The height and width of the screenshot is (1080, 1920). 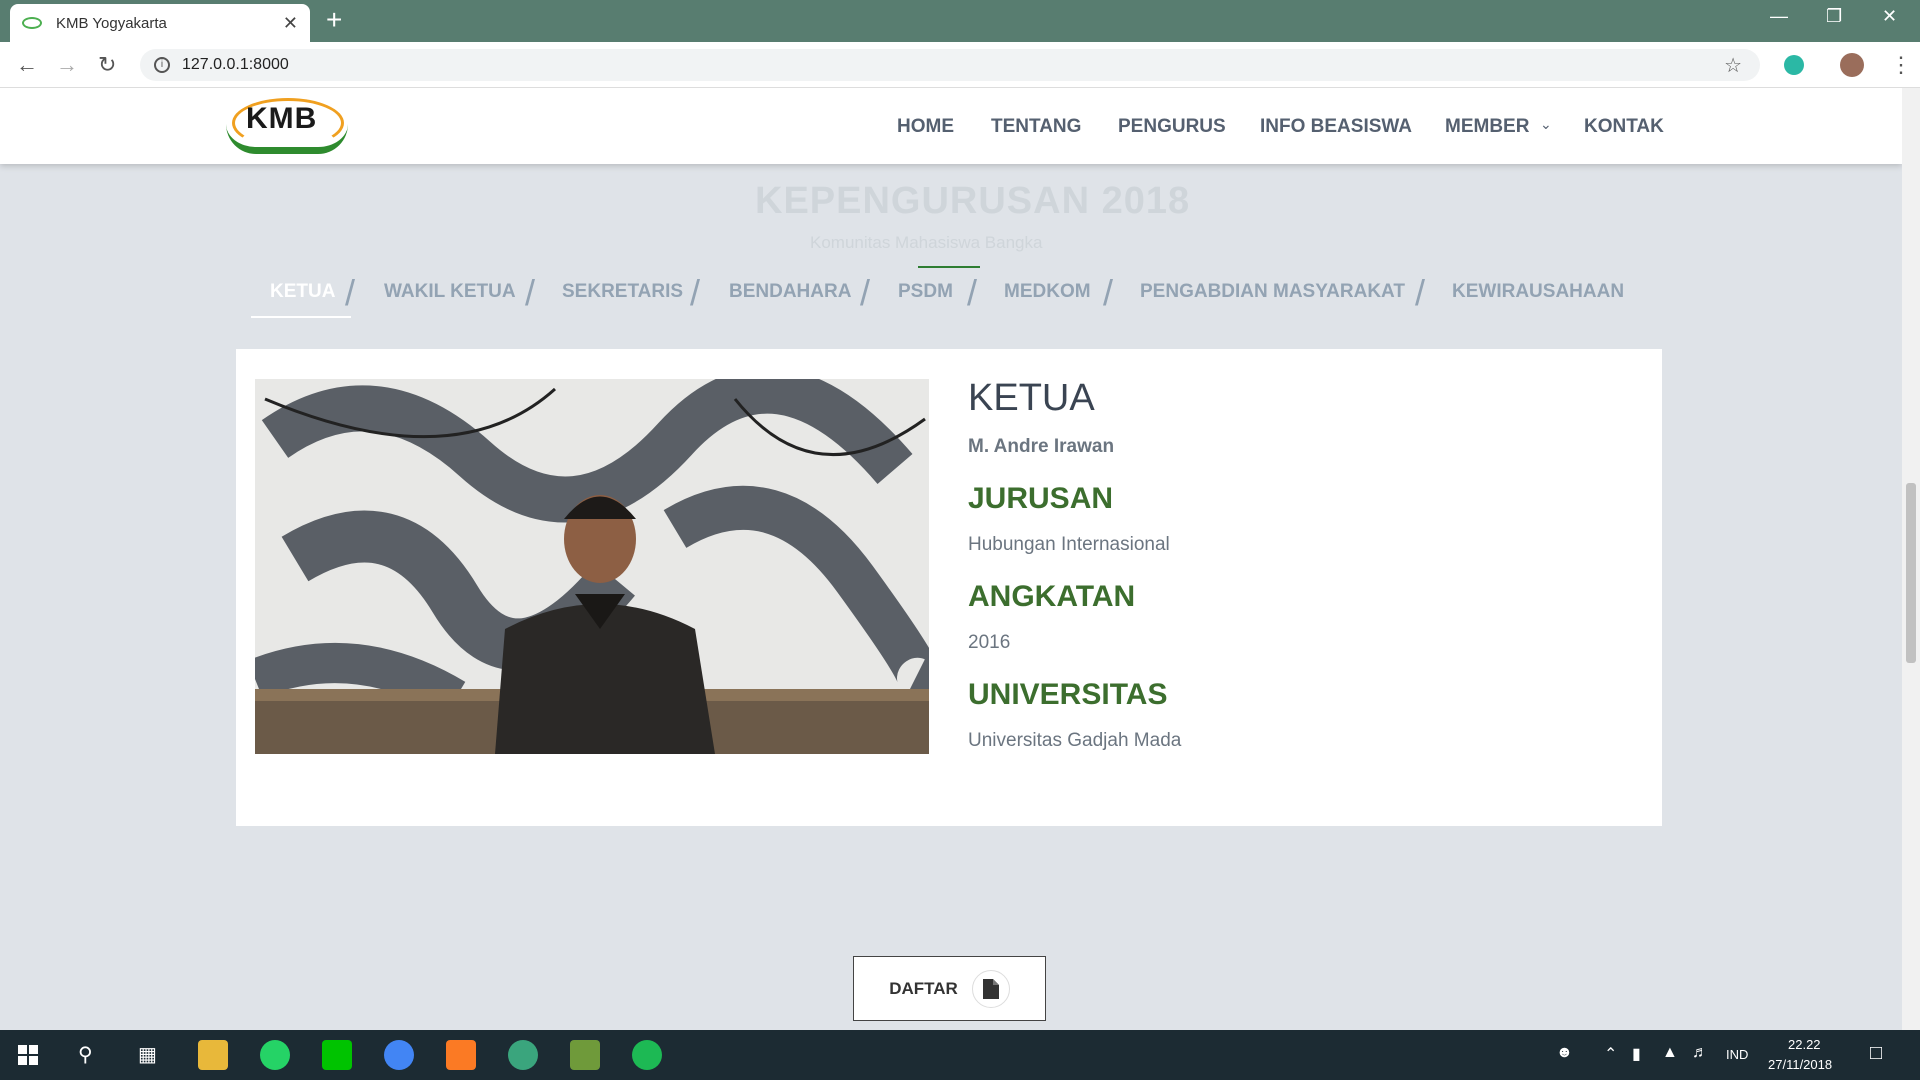 What do you see at coordinates (301, 317) in the screenshot?
I see `active-tab-underline` at bounding box center [301, 317].